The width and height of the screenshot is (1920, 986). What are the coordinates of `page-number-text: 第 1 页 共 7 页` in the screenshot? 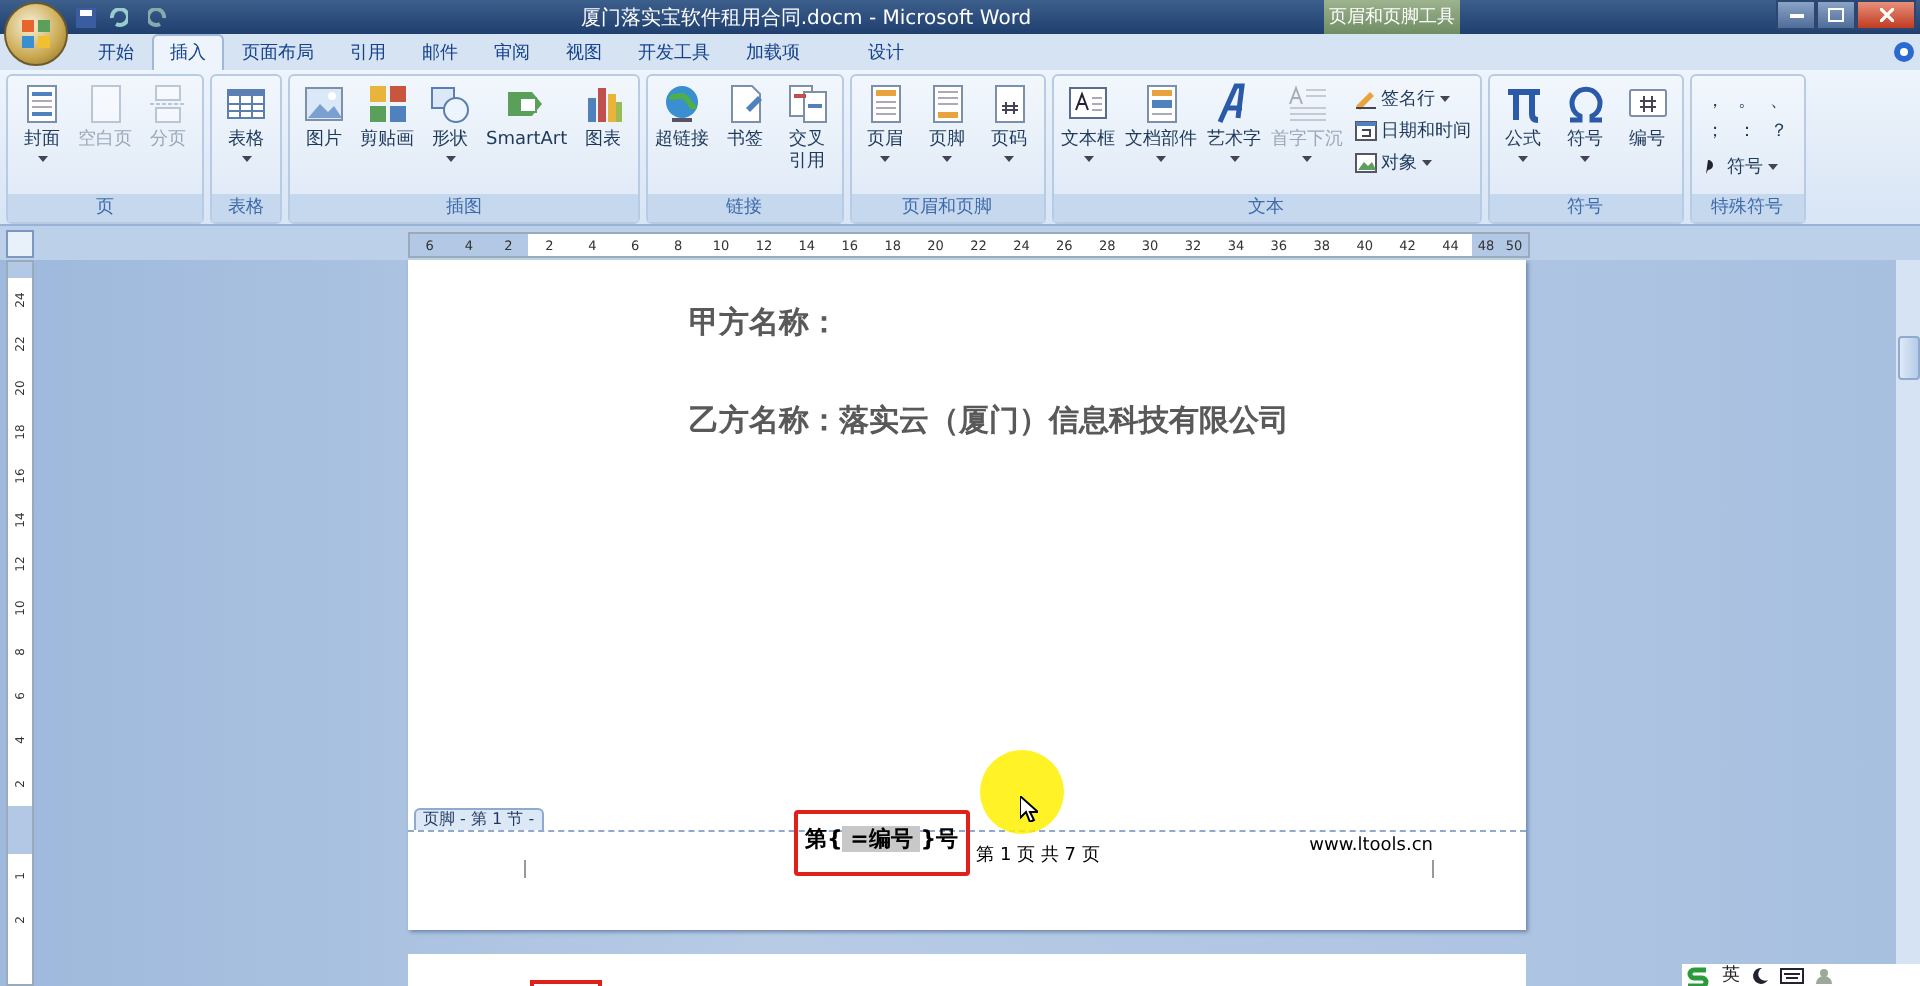 It's located at (1038, 855).